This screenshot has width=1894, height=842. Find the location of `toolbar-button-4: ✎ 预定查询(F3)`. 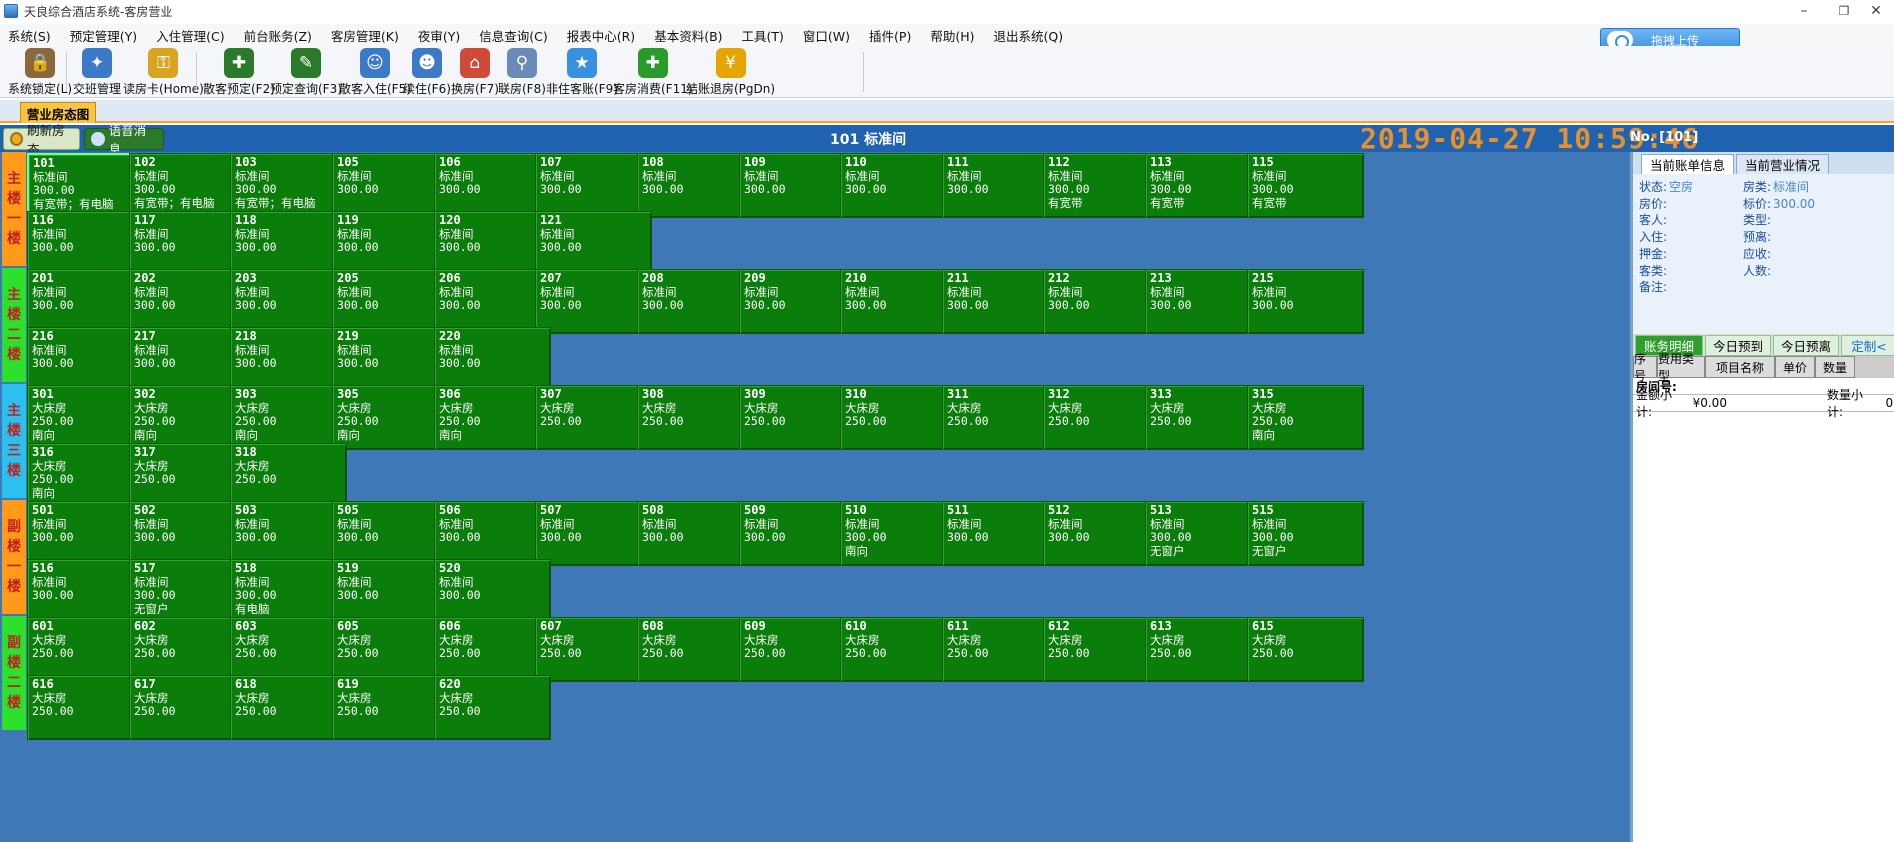

toolbar-button-4: ✎ 预定查询(F3) is located at coordinates (306, 73).